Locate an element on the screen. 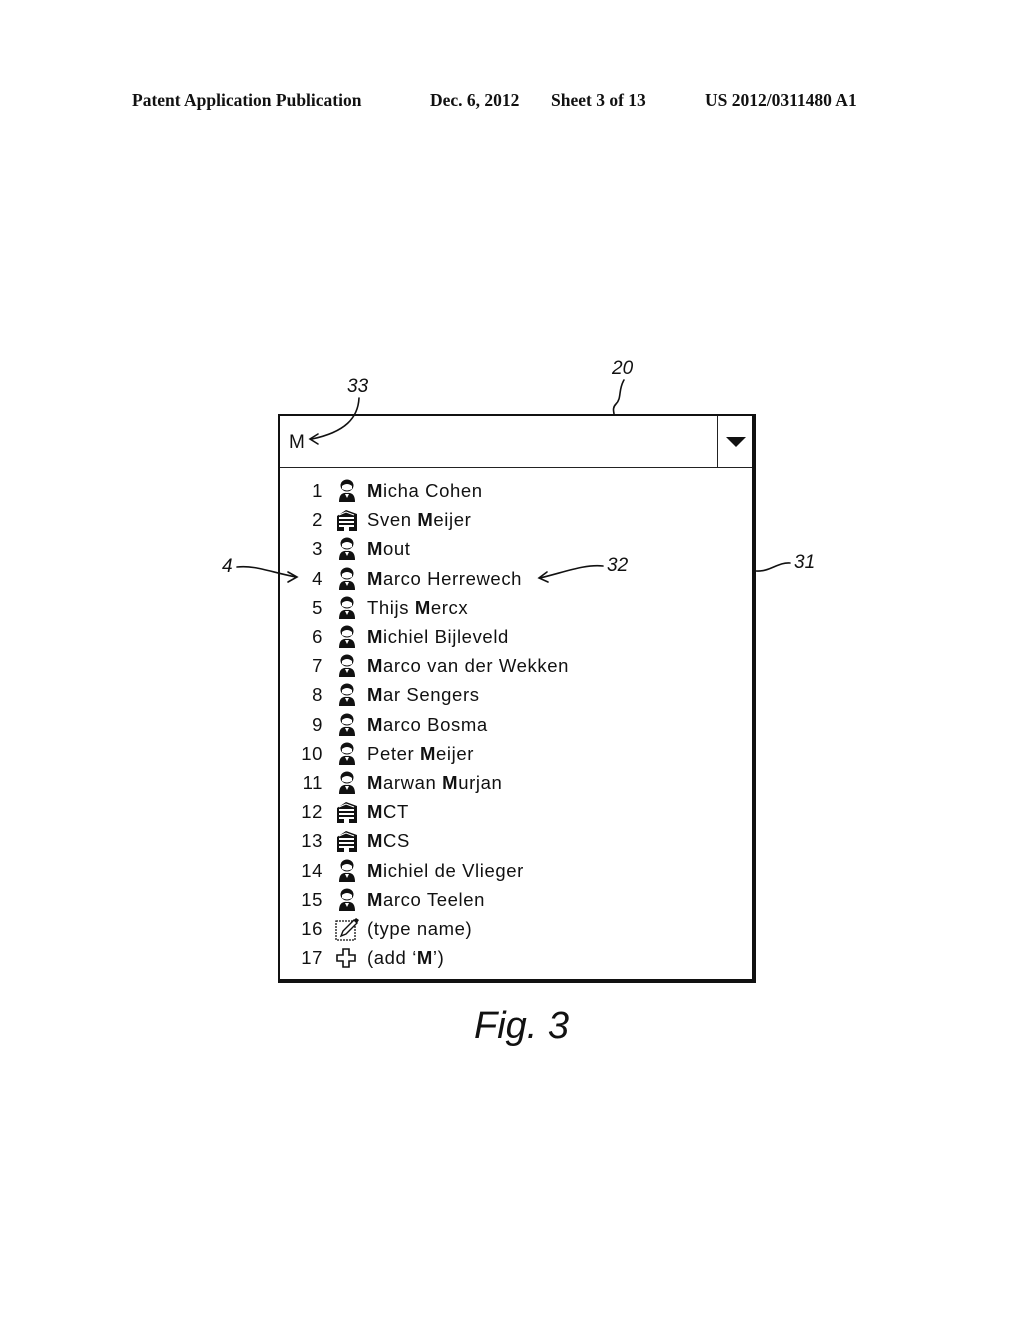 This screenshot has width=1024, height=1320. item-number: 7 is located at coordinates (317, 666).